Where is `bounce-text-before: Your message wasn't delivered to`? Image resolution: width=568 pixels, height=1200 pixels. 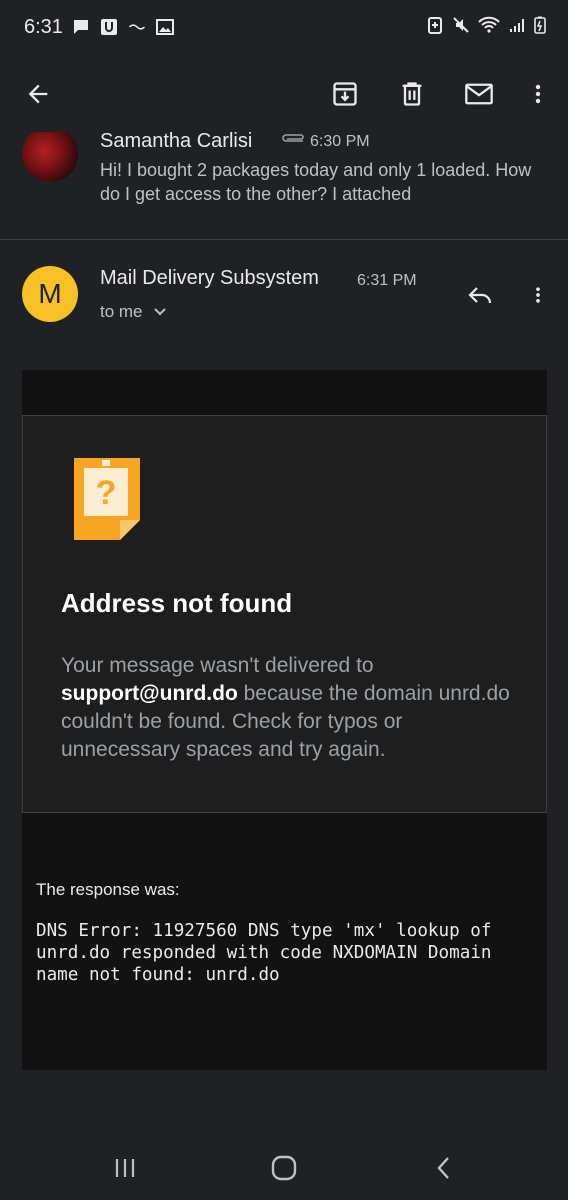 bounce-text-before: Your message wasn't delivered to is located at coordinates (217, 665).